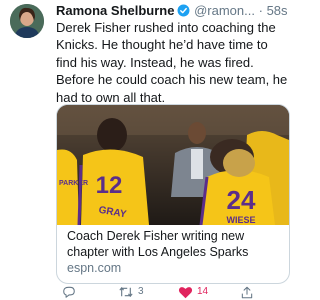 This screenshot has width=320, height=300. What do you see at coordinates (277, 10) in the screenshot?
I see `timestamp: 58s` at bounding box center [277, 10].